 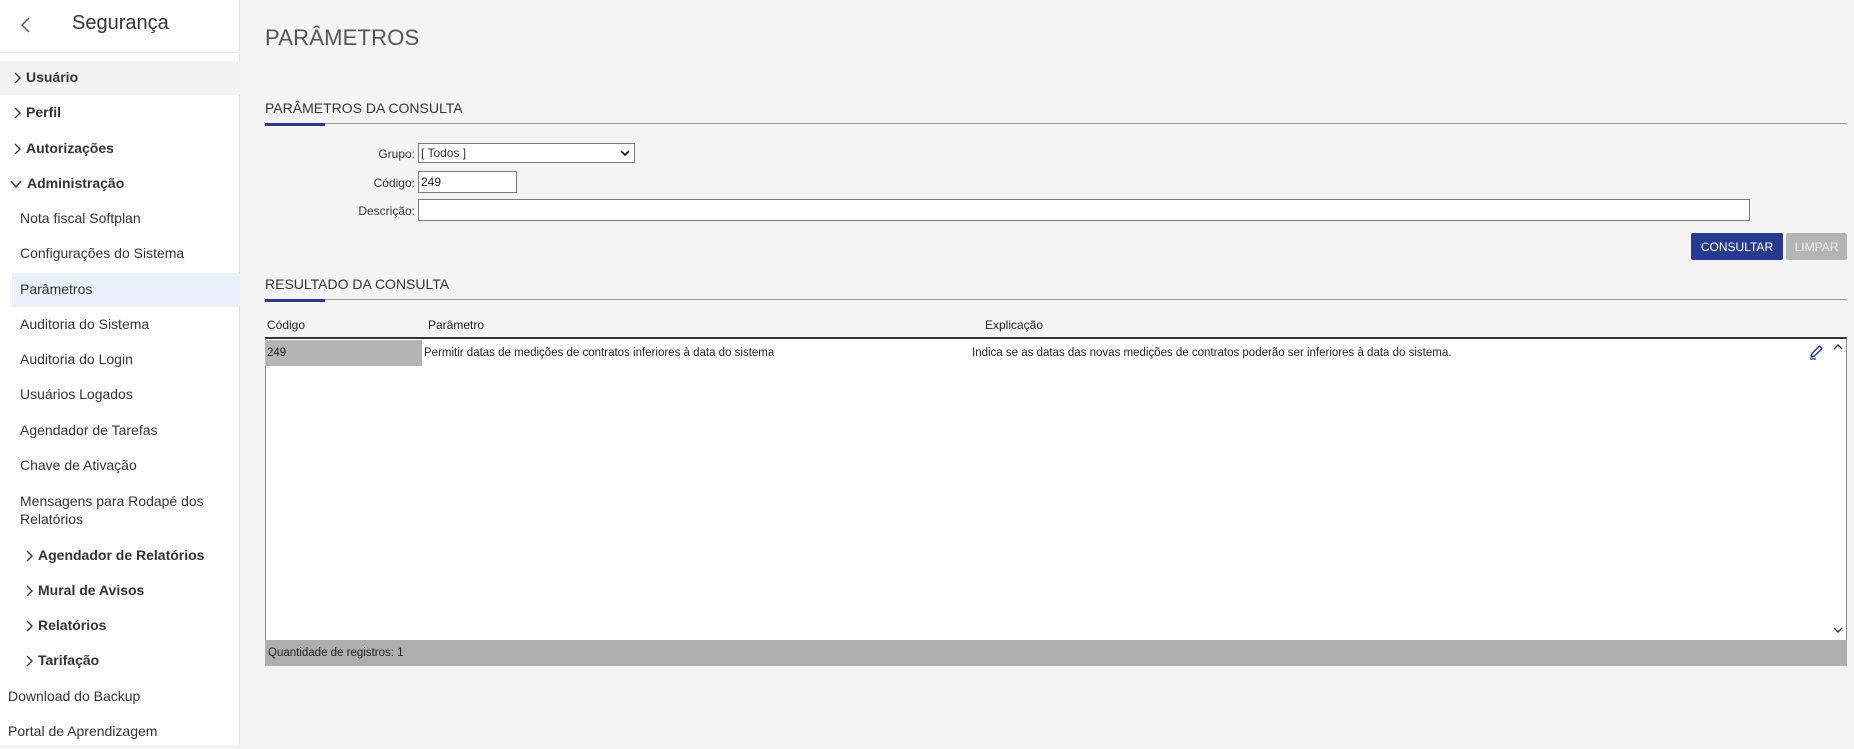 I want to click on sidebar-item-label: Agendador de Tarefas, so click(x=89, y=430).